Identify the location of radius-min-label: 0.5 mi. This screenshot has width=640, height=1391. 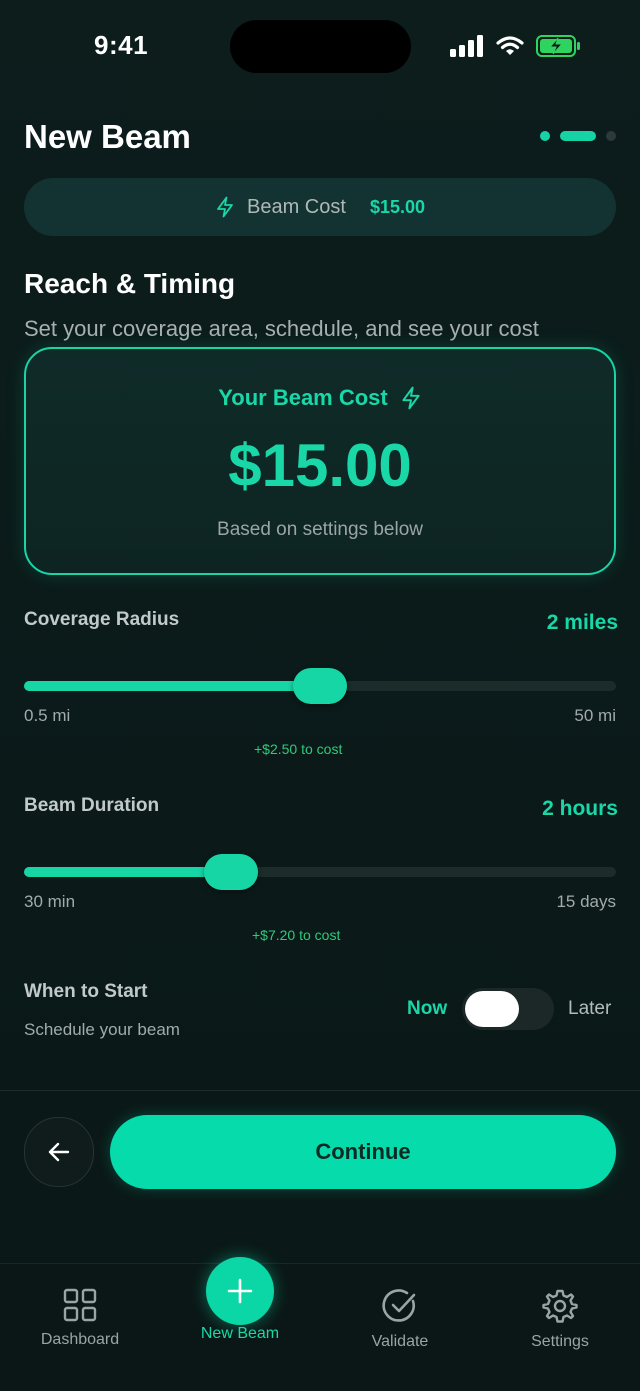
(47, 715).